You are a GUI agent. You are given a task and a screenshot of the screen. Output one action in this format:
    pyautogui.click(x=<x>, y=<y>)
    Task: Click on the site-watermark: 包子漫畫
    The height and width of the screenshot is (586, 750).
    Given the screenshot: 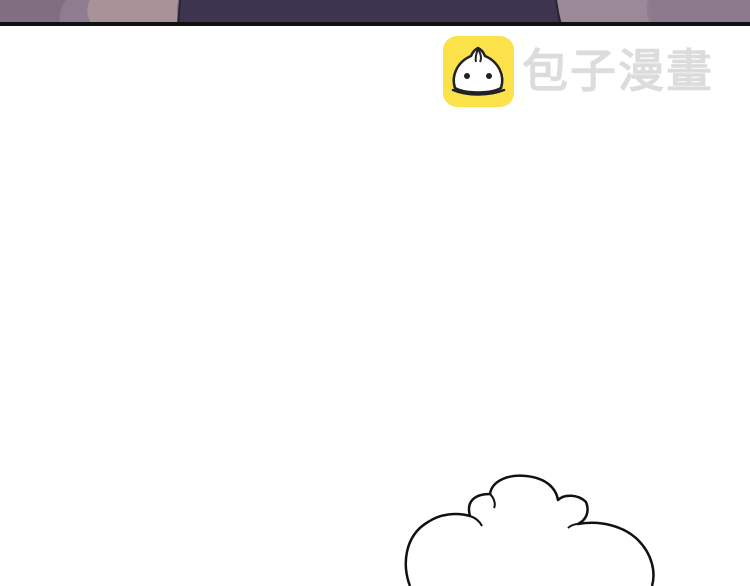 What is the action you would take?
    pyautogui.click(x=578, y=71)
    